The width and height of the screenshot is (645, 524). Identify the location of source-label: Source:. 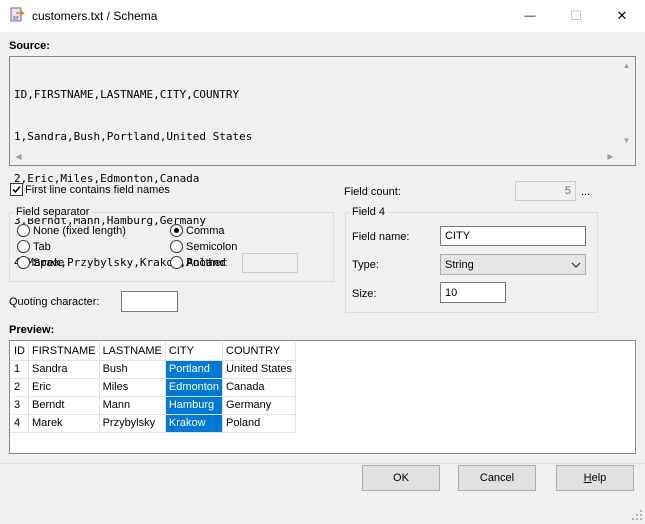
(29, 46).